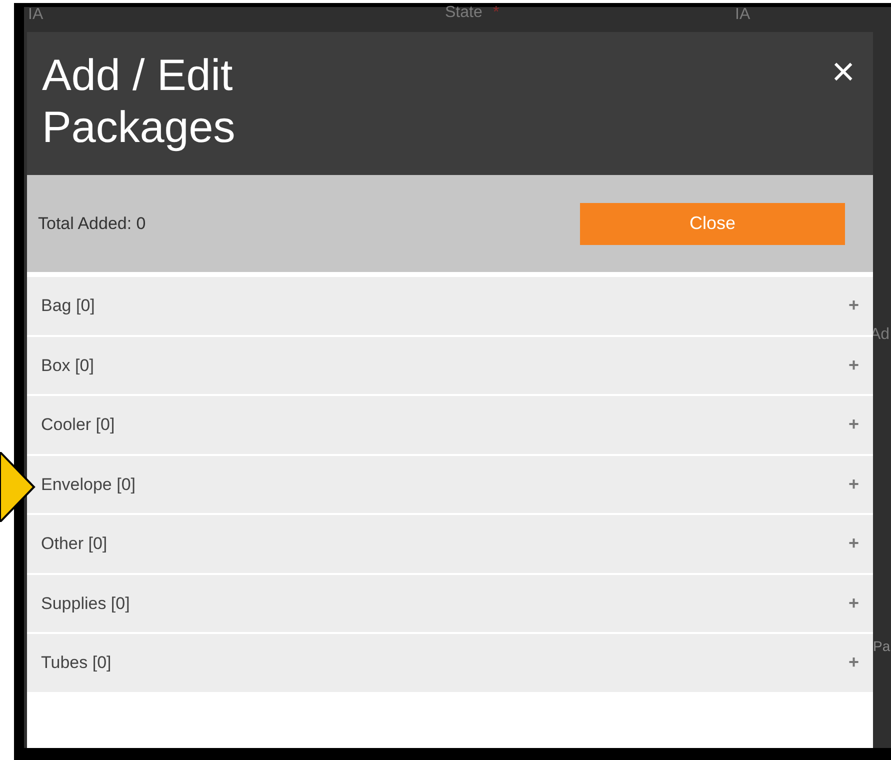  What do you see at coordinates (139, 102) in the screenshot?
I see `dialog-title: Add / Edit Packages` at bounding box center [139, 102].